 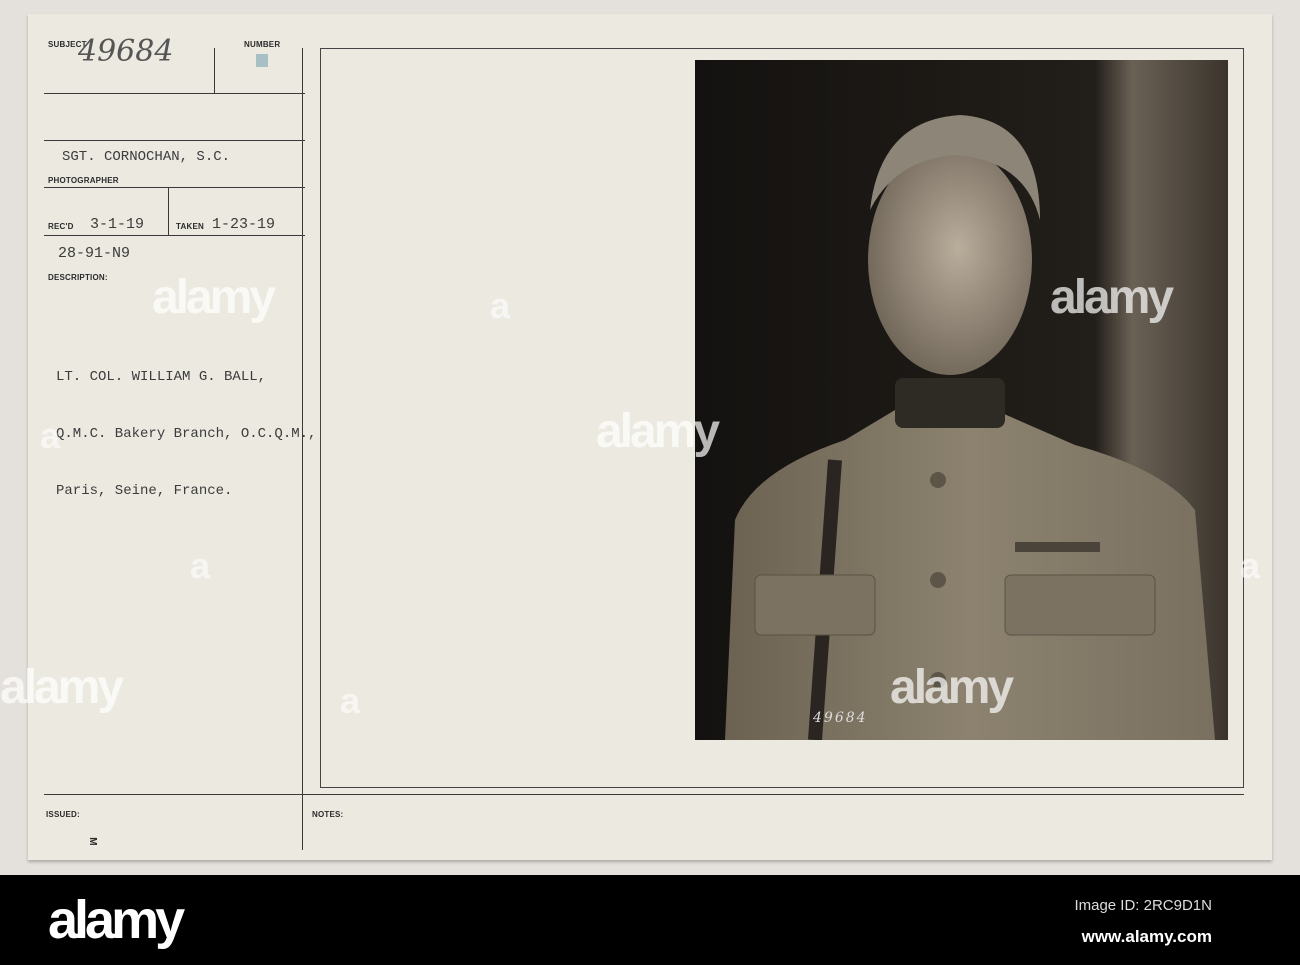 What do you see at coordinates (161, 377) in the screenshot?
I see `description-line: LT. COL. WILLIAM G. BALL,` at bounding box center [161, 377].